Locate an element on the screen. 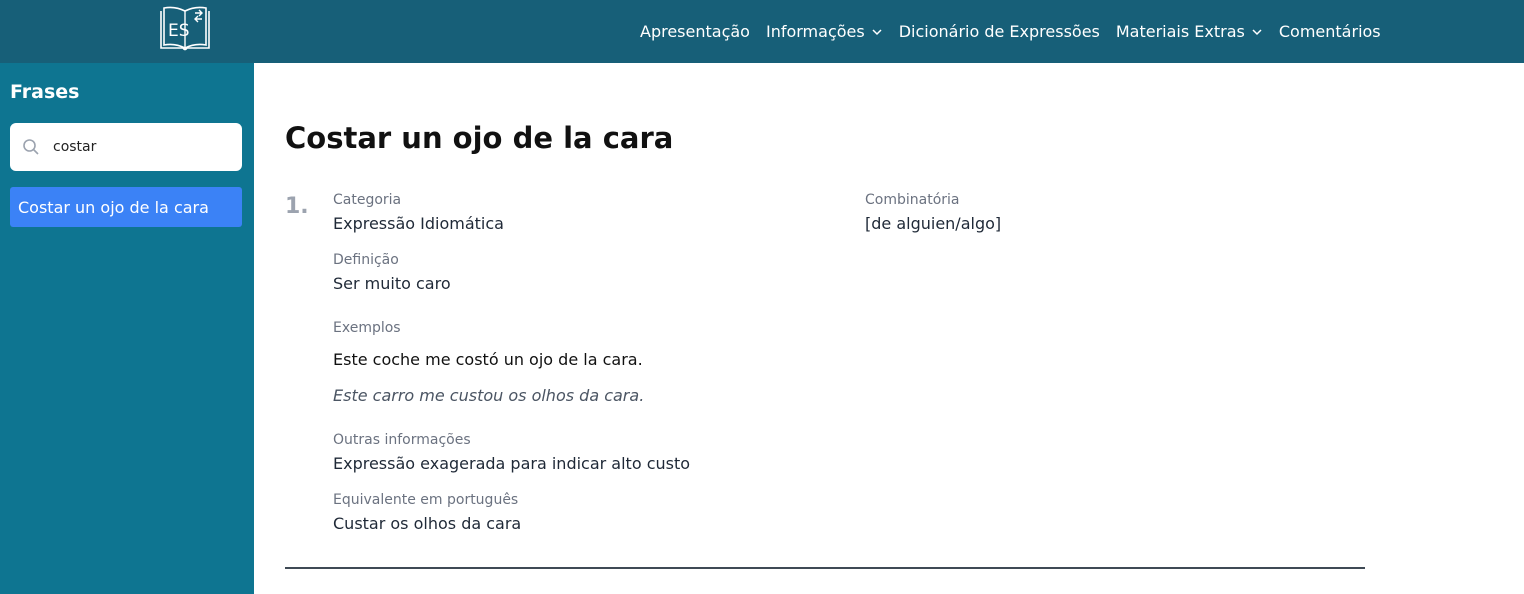  combinatoria-label: Combinatória is located at coordinates (912, 200).